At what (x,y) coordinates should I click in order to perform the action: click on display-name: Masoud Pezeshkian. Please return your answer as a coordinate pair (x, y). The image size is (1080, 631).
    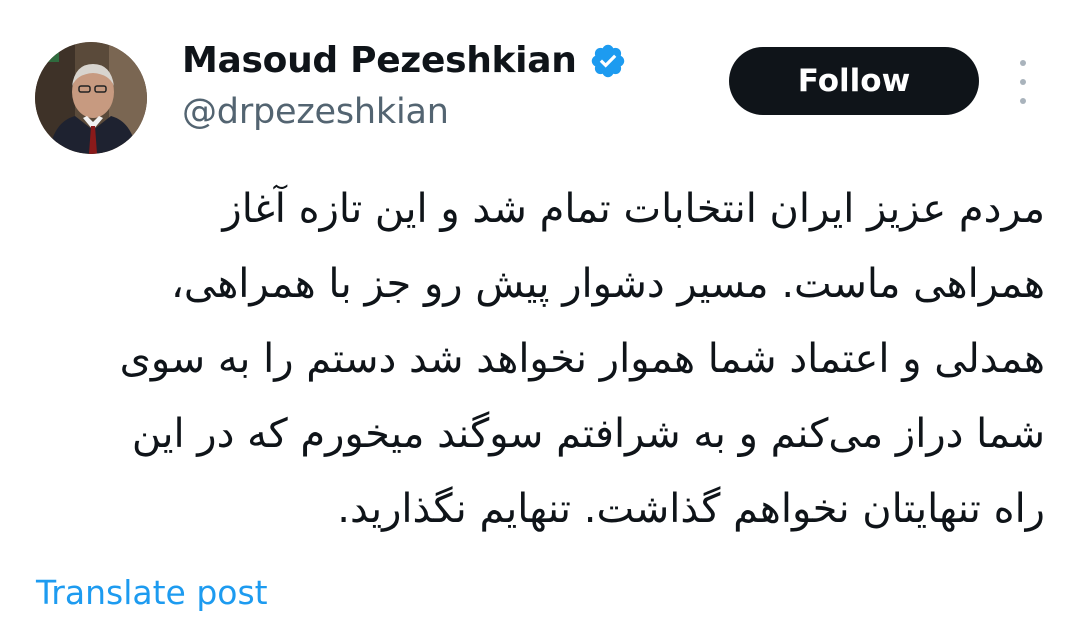
    Looking at the image, I should click on (379, 60).